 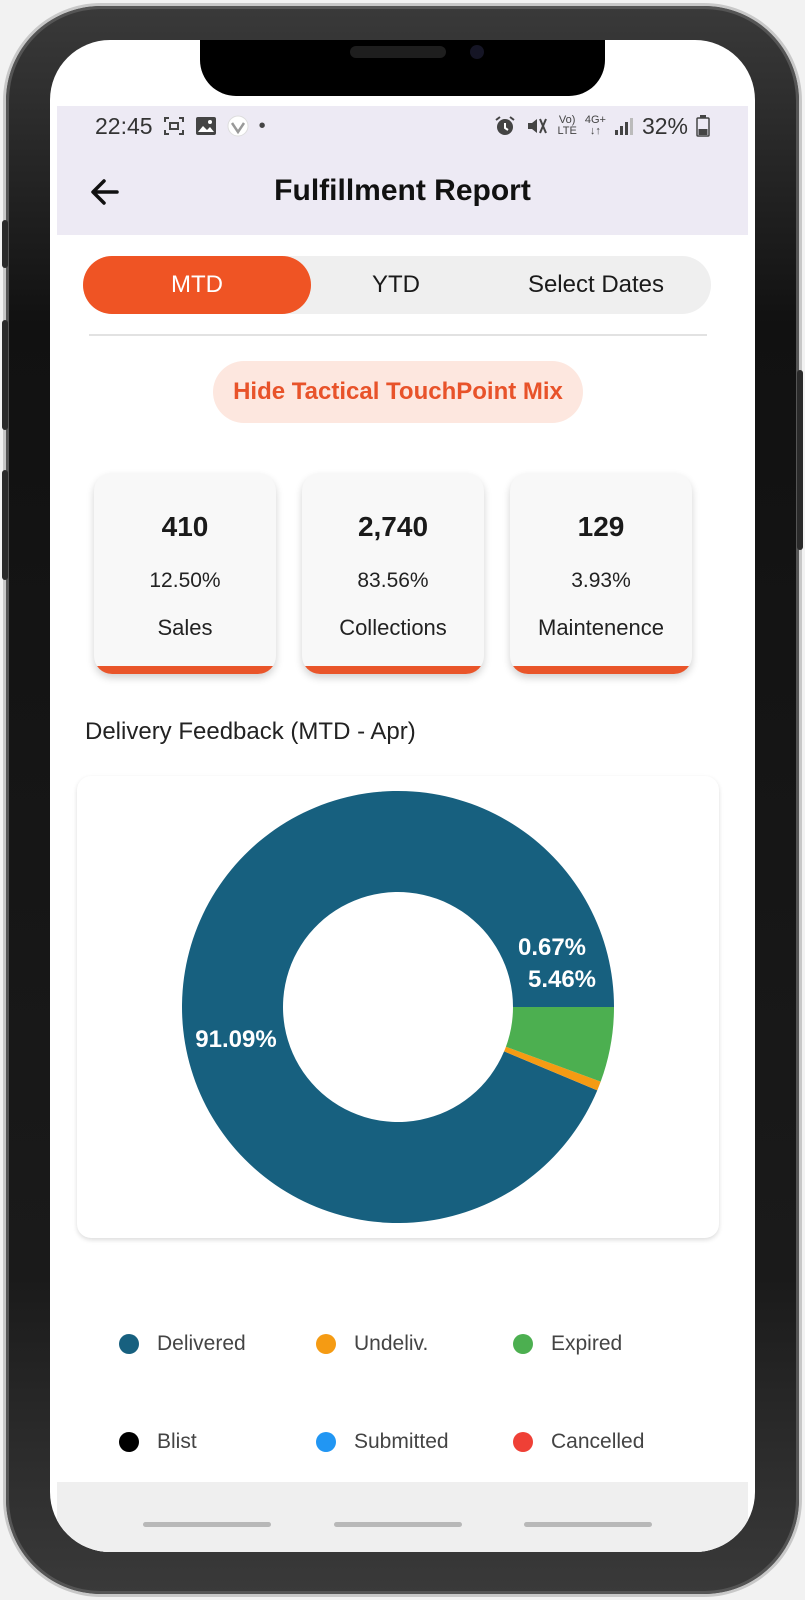 What do you see at coordinates (567, 131) in the screenshot?
I see `volte-bottom: LTE` at bounding box center [567, 131].